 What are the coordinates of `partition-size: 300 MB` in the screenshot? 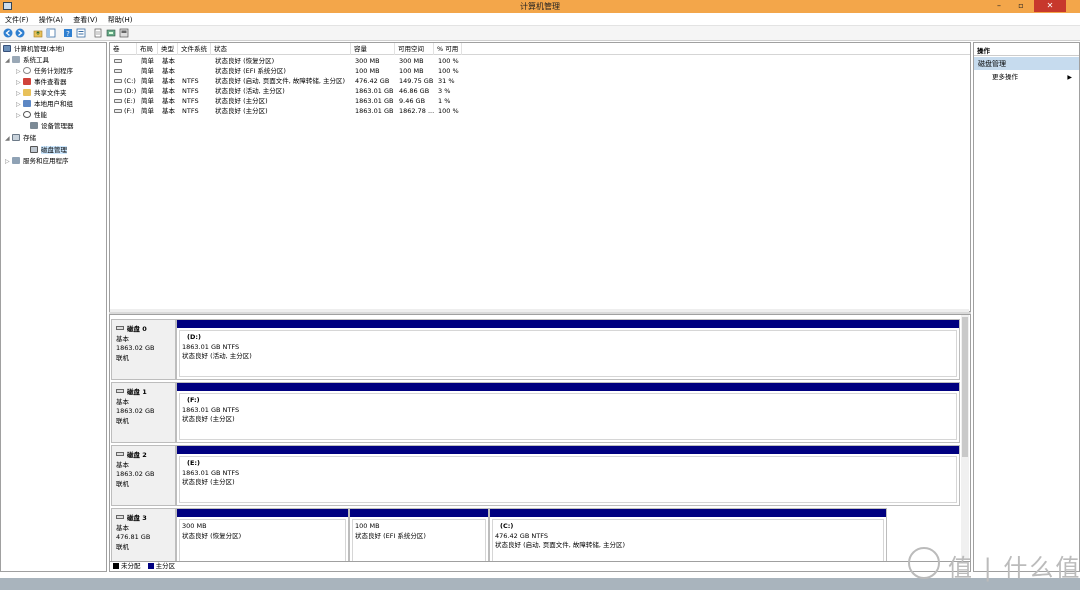 It's located at (194, 526).